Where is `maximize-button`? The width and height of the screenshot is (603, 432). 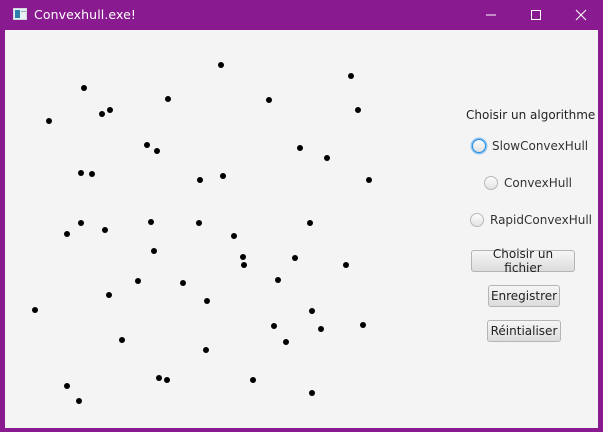
maximize-button is located at coordinates (536, 15).